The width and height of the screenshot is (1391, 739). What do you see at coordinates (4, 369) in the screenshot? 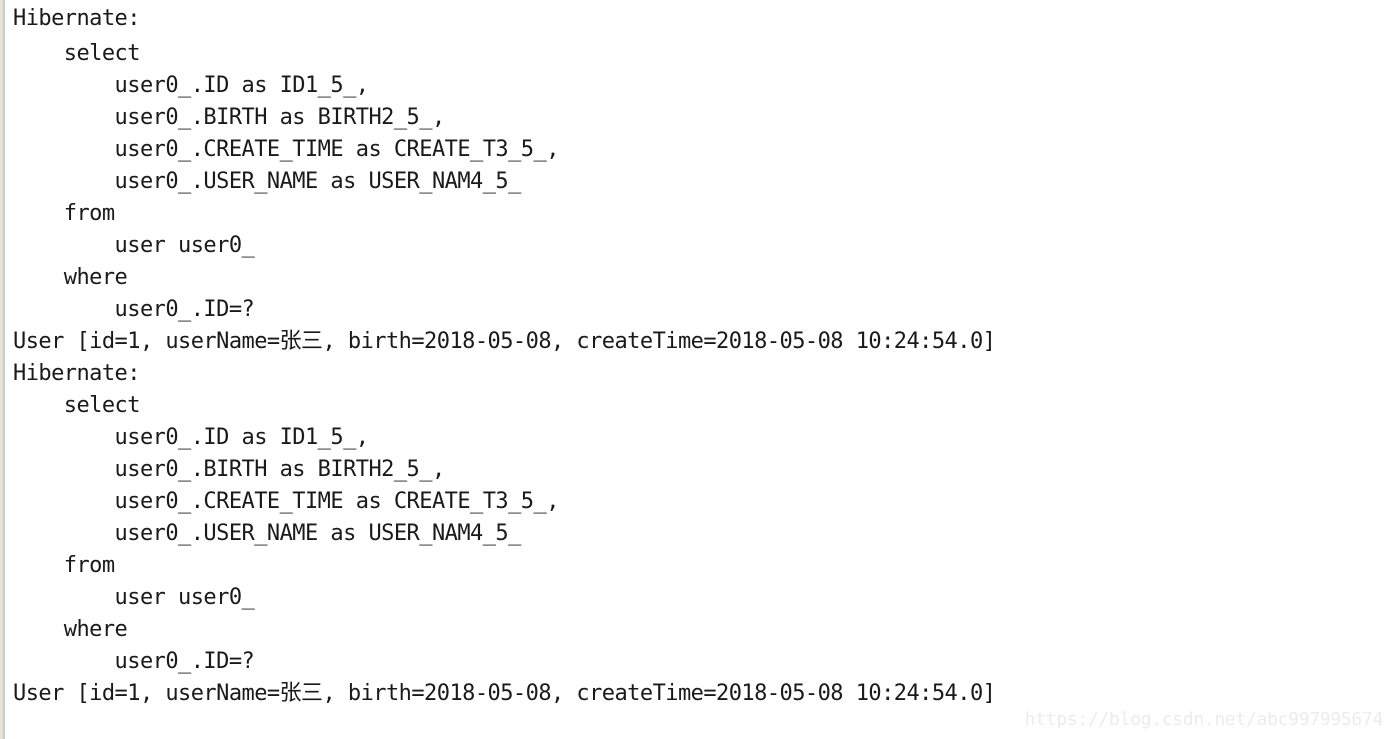
I see `left-gutter-inner-strip` at bounding box center [4, 369].